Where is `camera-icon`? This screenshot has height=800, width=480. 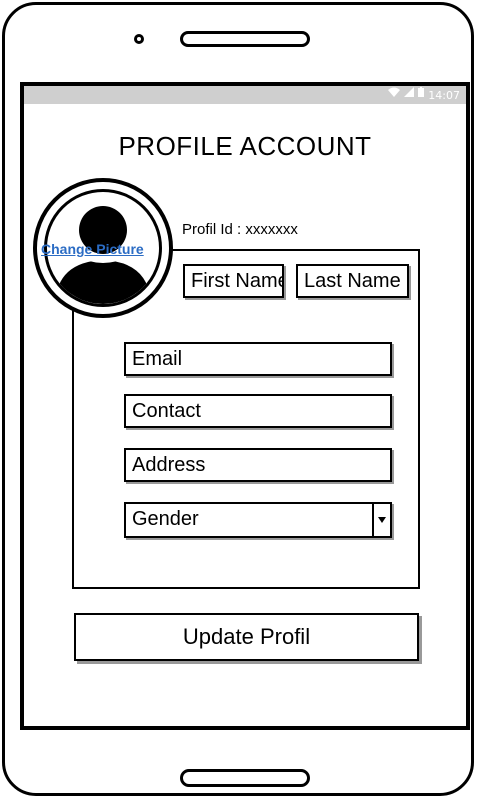
camera-icon is located at coordinates (139, 39).